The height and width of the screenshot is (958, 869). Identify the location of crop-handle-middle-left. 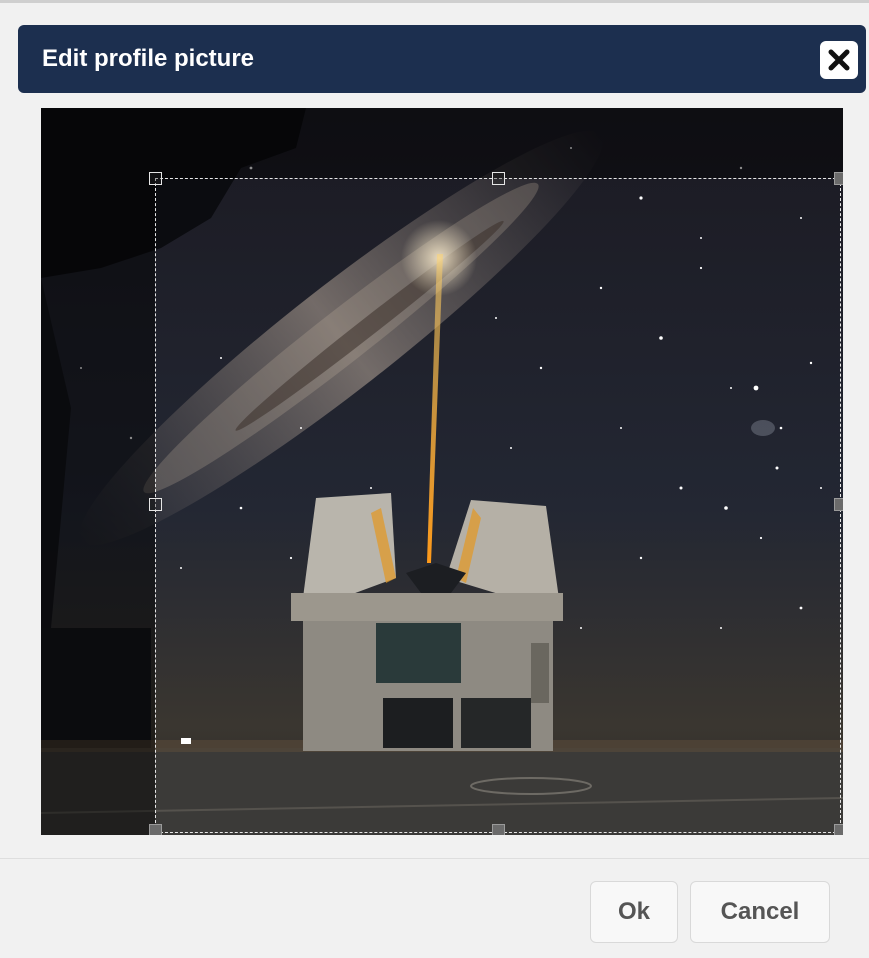
(155, 504).